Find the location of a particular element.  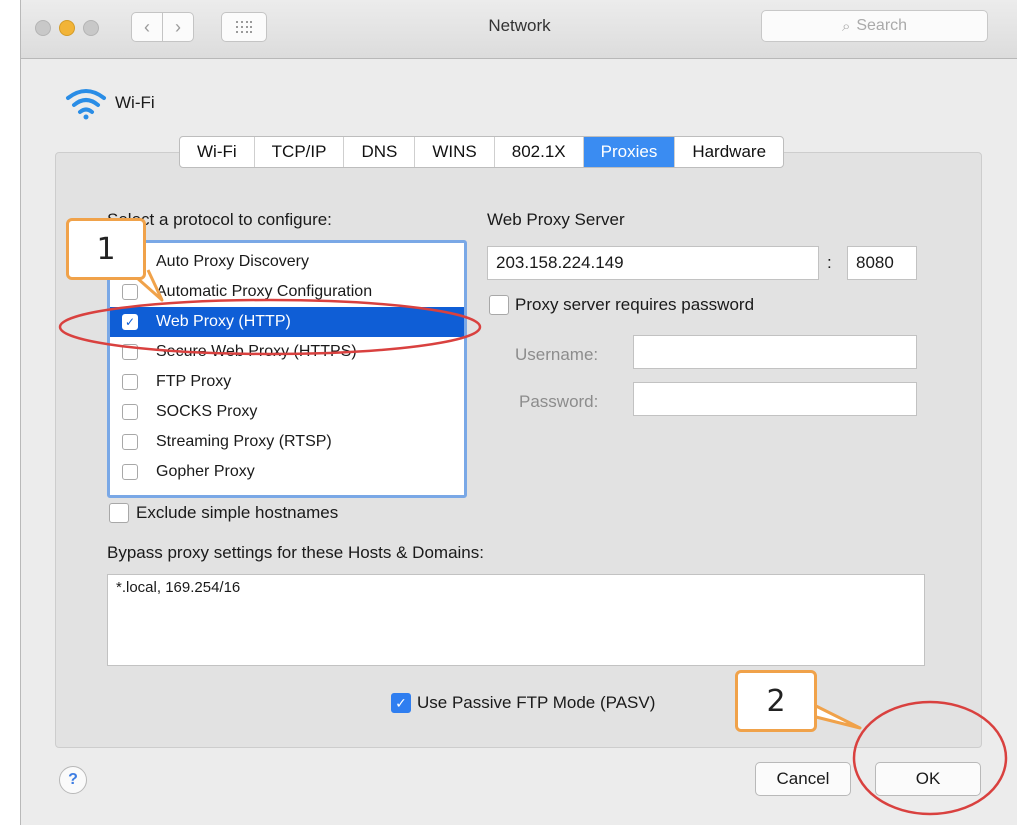

callout-2: 2 is located at coordinates (776, 701).